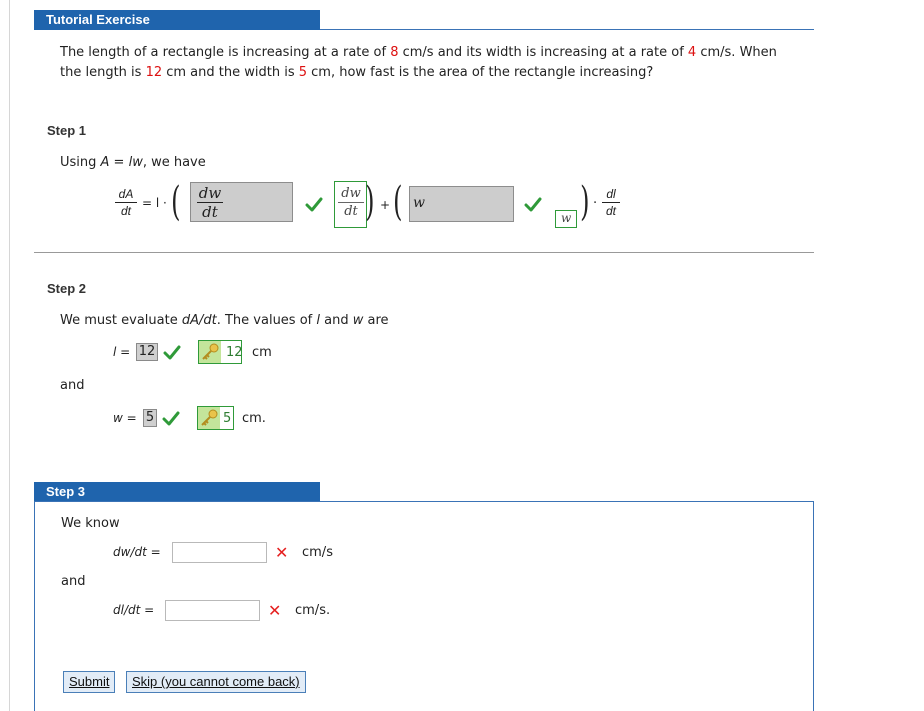 The height and width of the screenshot is (711, 924). Describe the element at coordinates (317, 552) in the screenshot. I see `dw-dt-unit: cm/s` at that location.